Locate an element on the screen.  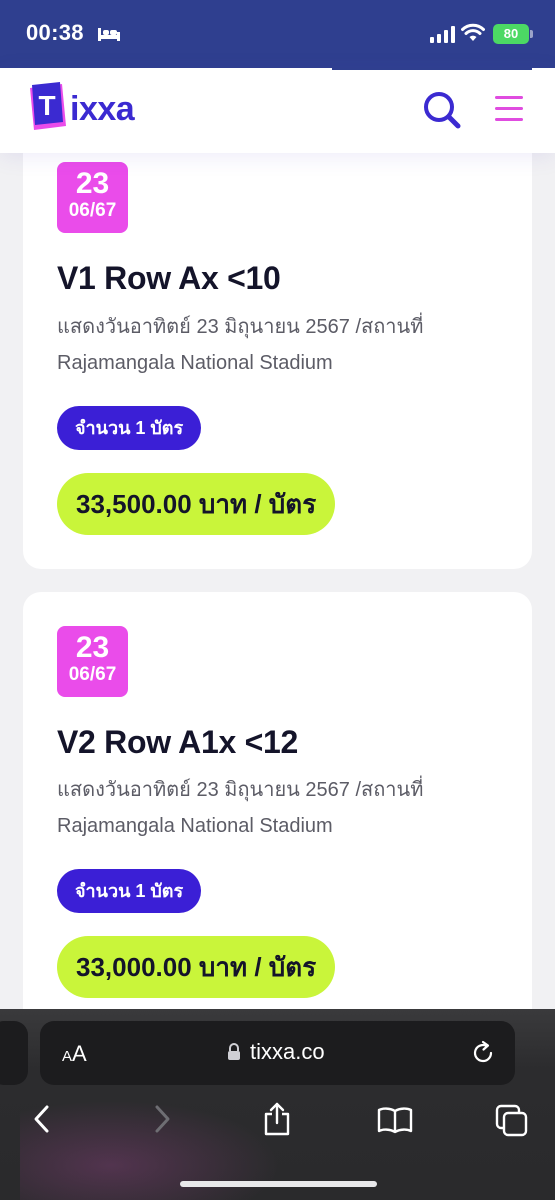
battery-icon: 80 is located at coordinates (511, 34).